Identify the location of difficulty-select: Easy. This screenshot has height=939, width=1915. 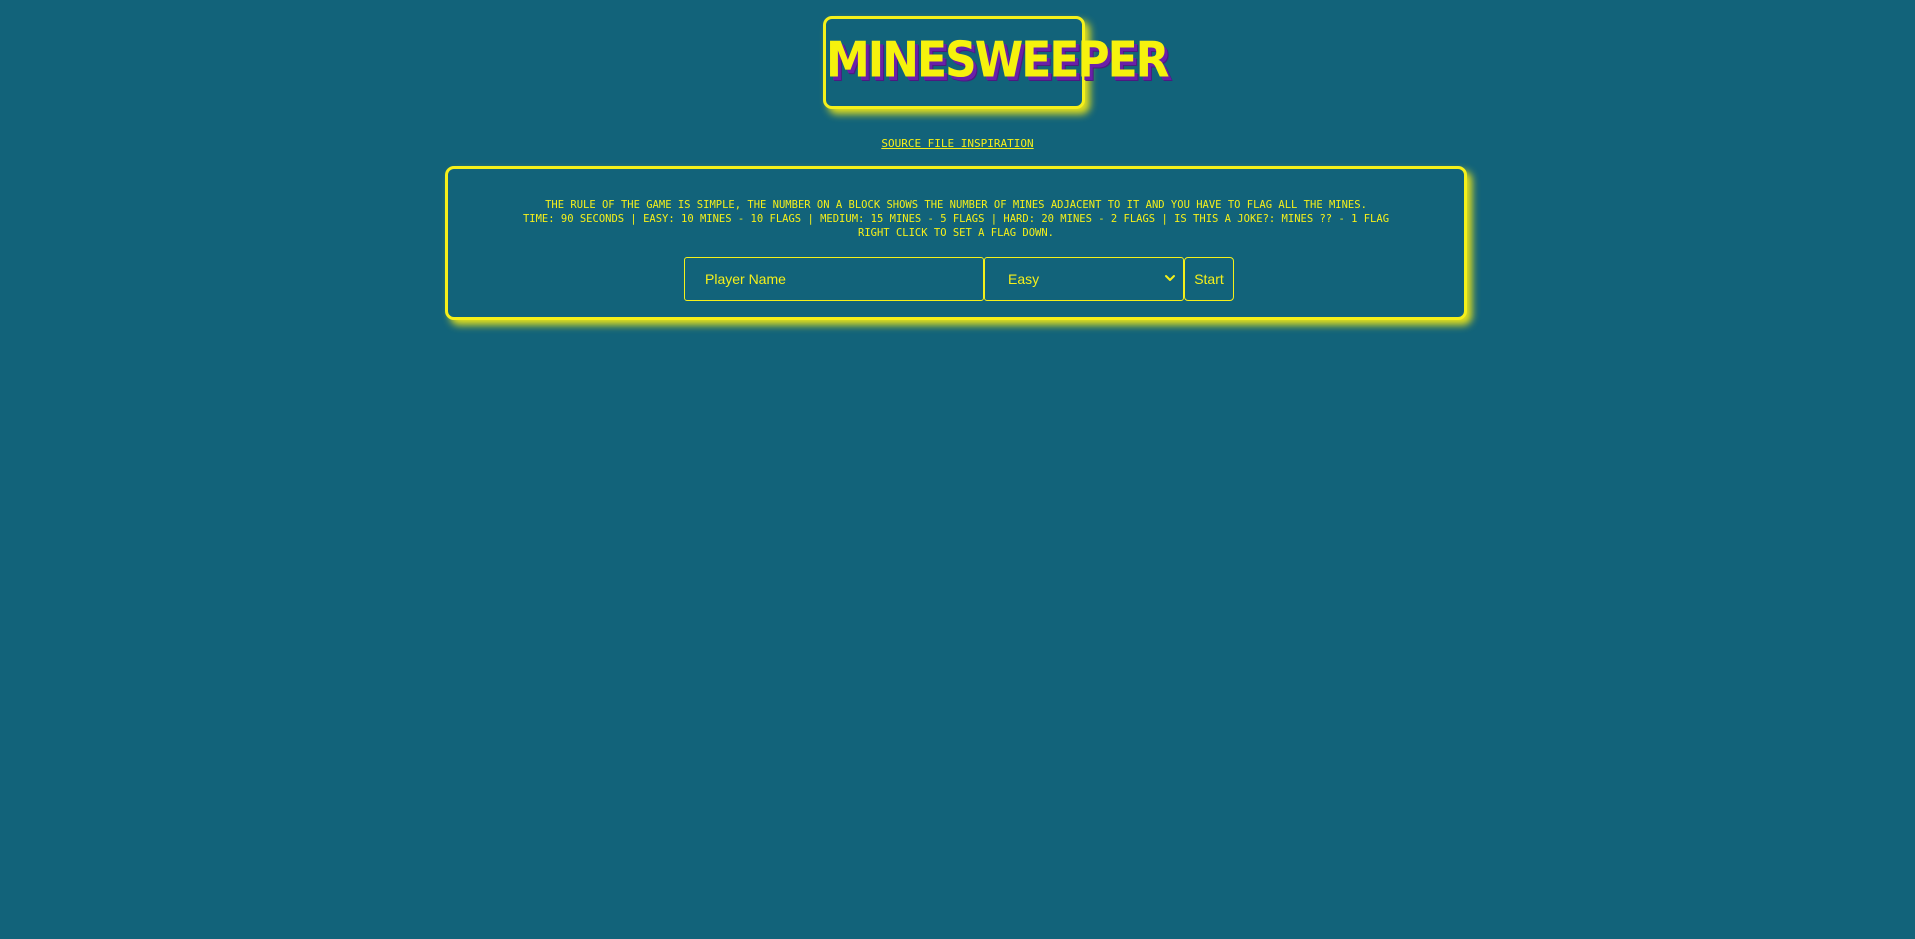
(1084, 279).